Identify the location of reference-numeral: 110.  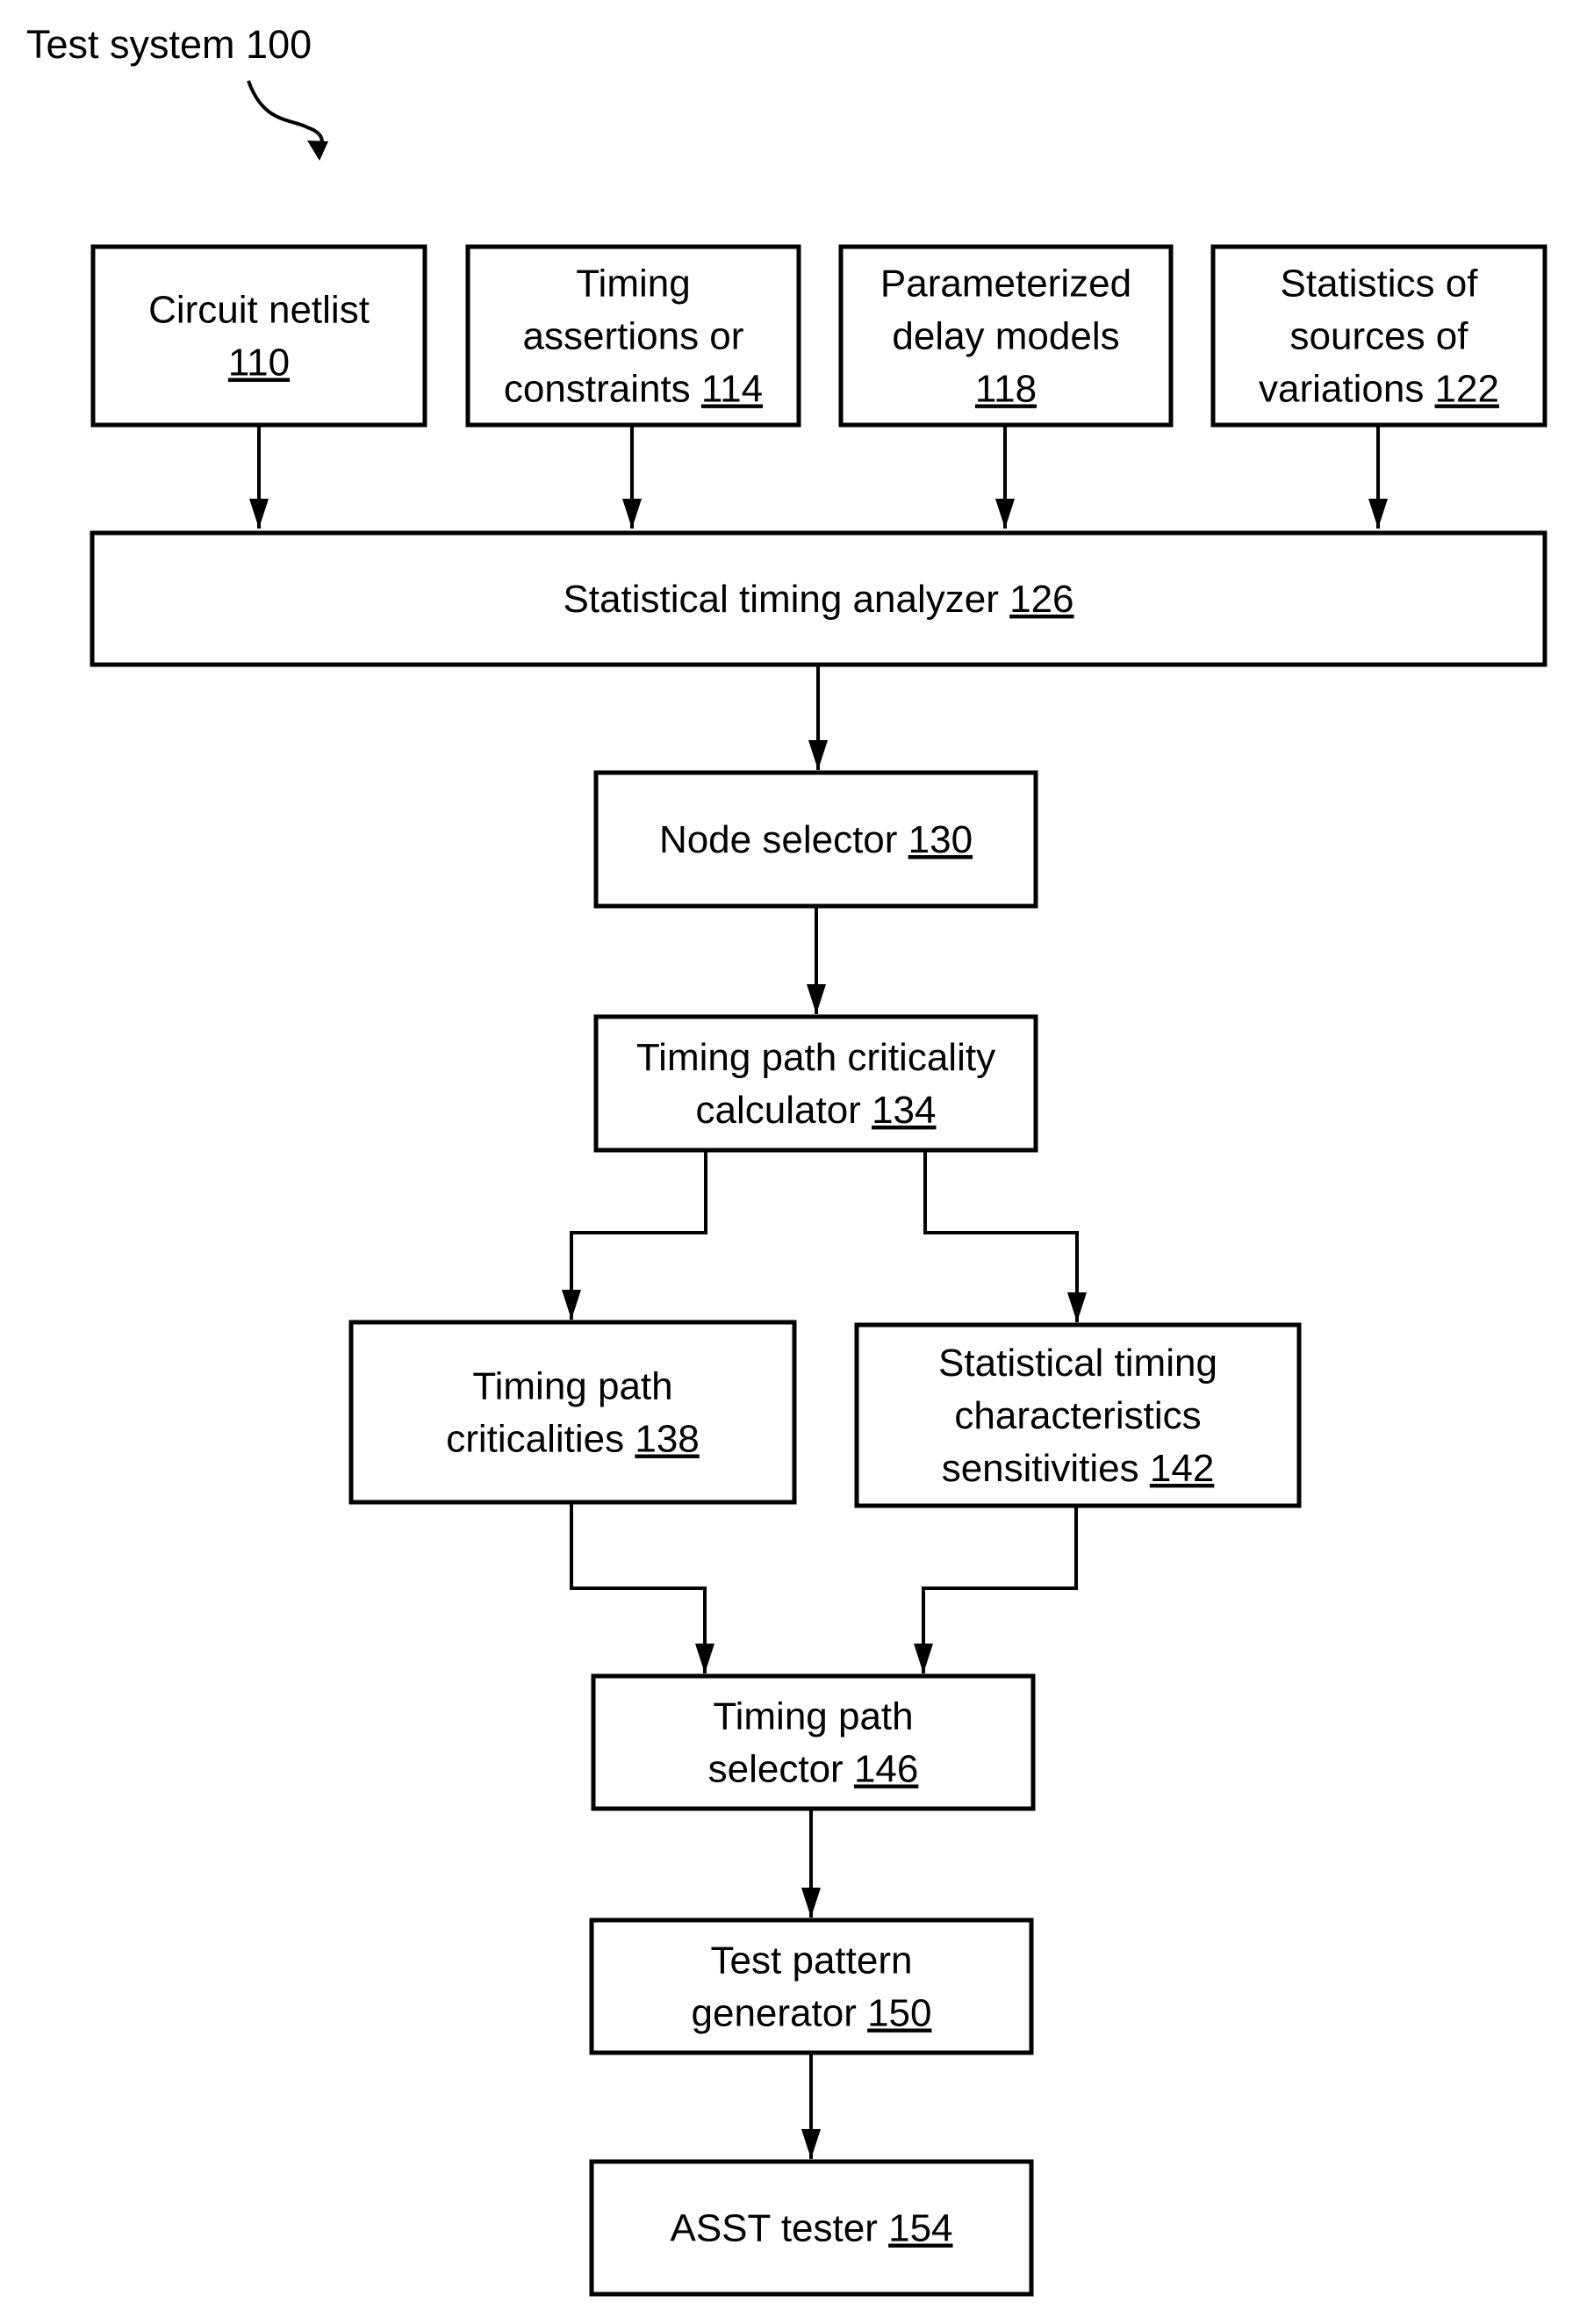
(259, 363).